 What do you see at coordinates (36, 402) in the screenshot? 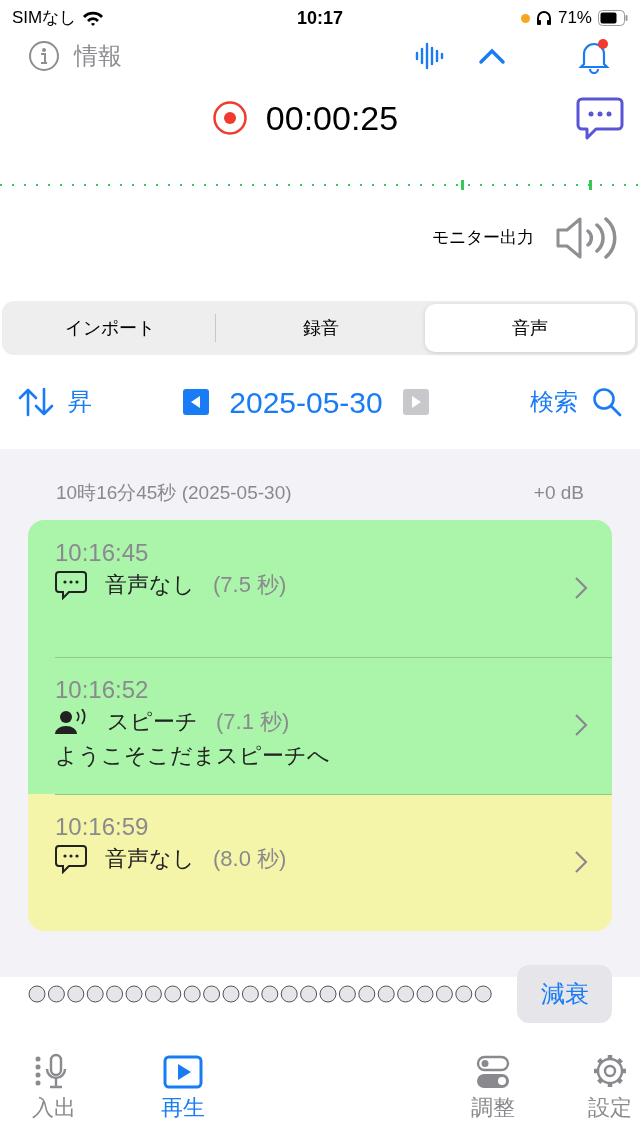
I see `sort-arrows-icon` at bounding box center [36, 402].